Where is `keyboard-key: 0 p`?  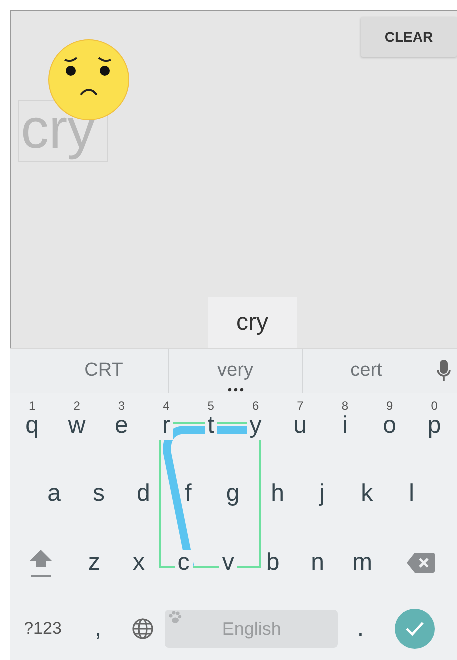 keyboard-key: 0 p is located at coordinates (434, 426).